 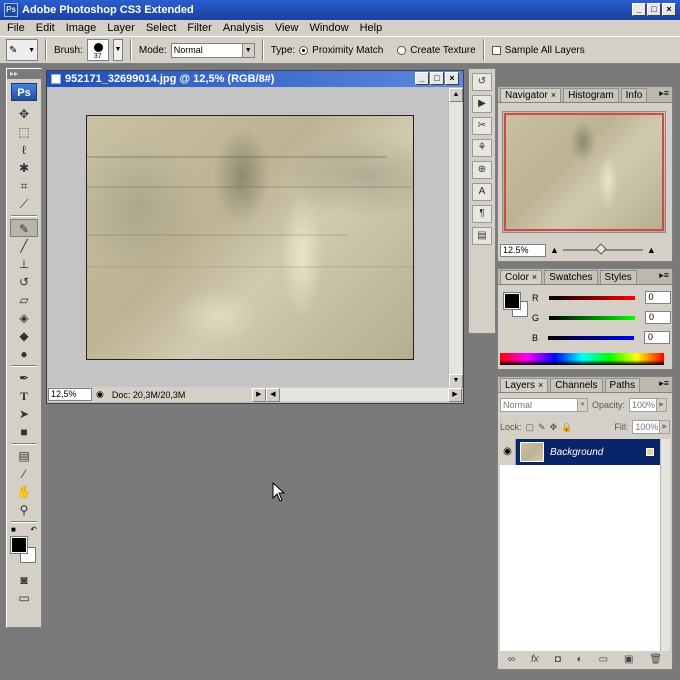 I want to click on lock-position-icon: ✥, so click(x=554, y=427).